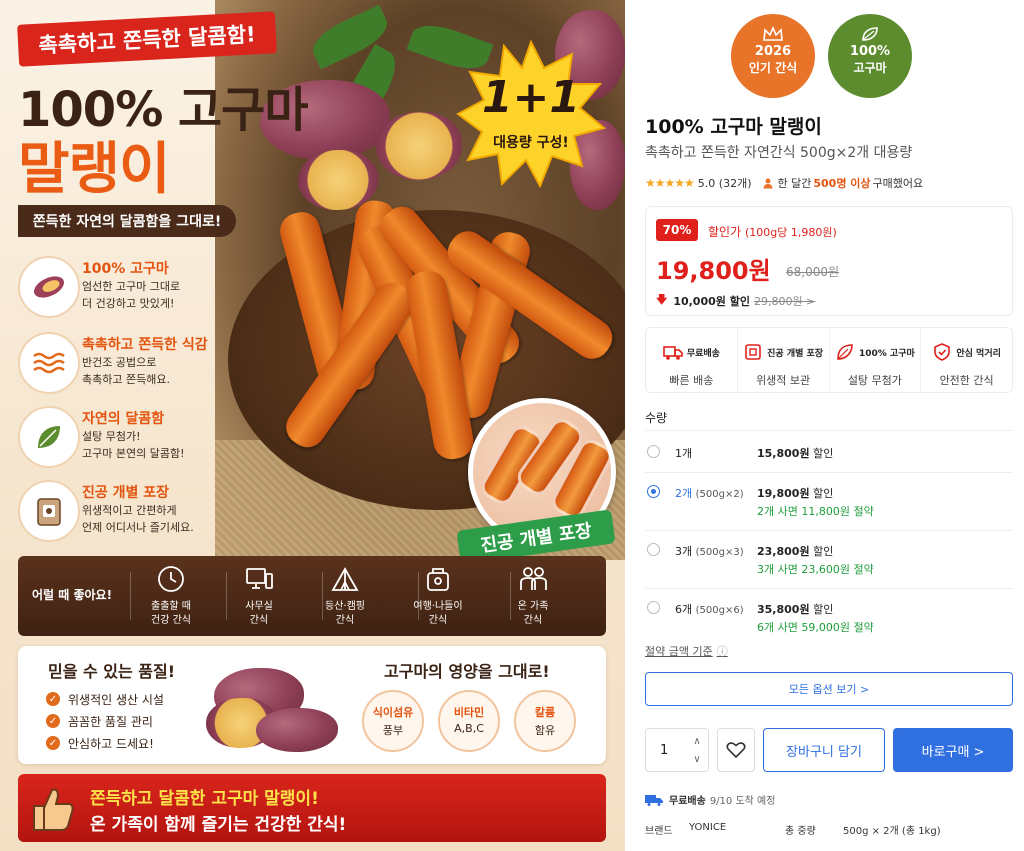 The height and width of the screenshot is (851, 1024). Describe the element at coordinates (725, 183) in the screenshot. I see `rating-text: 5.0 (32개)` at that location.